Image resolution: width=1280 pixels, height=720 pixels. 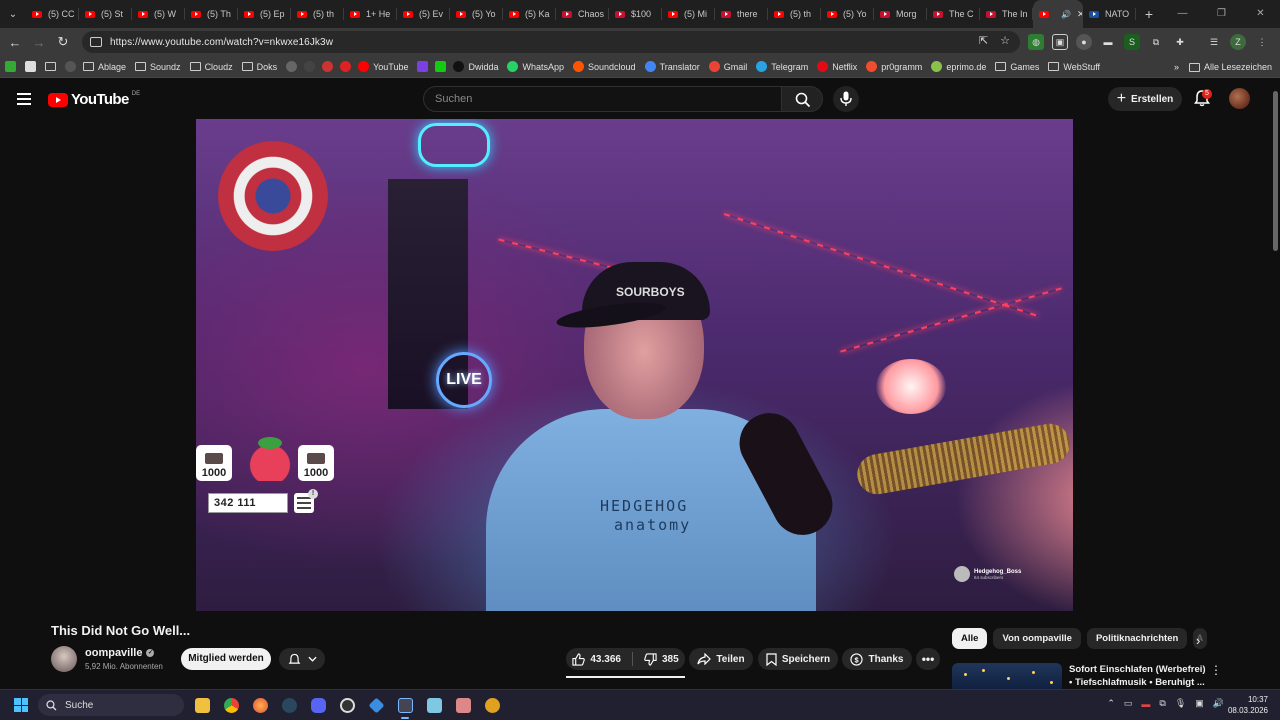 I want to click on site-info-icon, so click(x=96, y=42).